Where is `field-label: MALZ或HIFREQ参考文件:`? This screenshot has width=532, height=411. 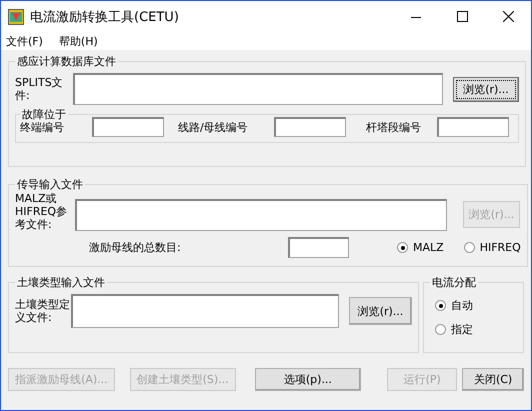 field-label: MALZ或HIFREQ参考文件: is located at coordinates (41, 211).